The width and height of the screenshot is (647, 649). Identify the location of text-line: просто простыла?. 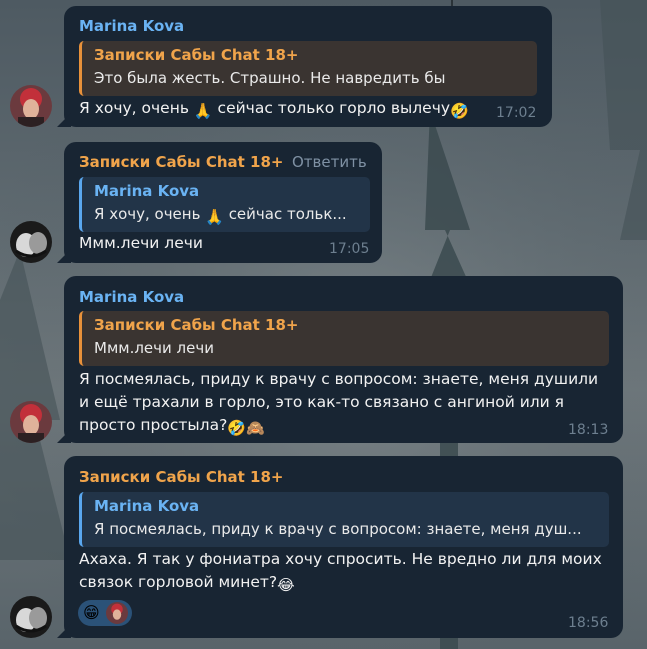
(153, 425).